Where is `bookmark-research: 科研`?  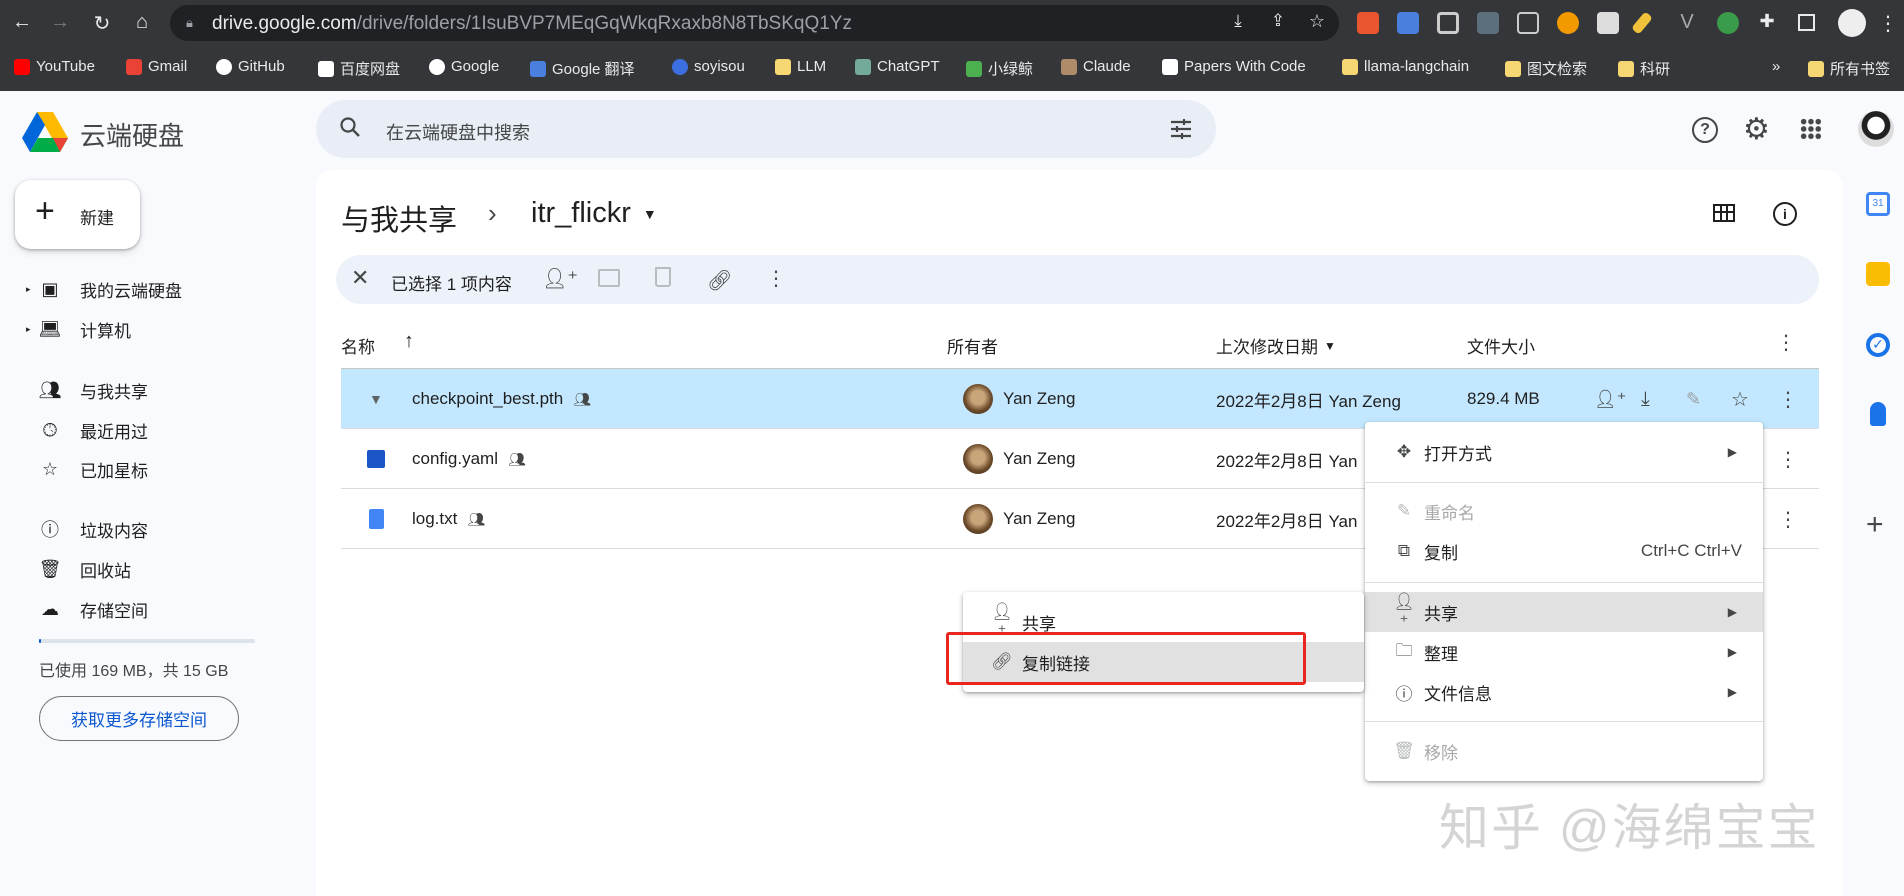
bookmark-research: 科研 is located at coordinates (1644, 68).